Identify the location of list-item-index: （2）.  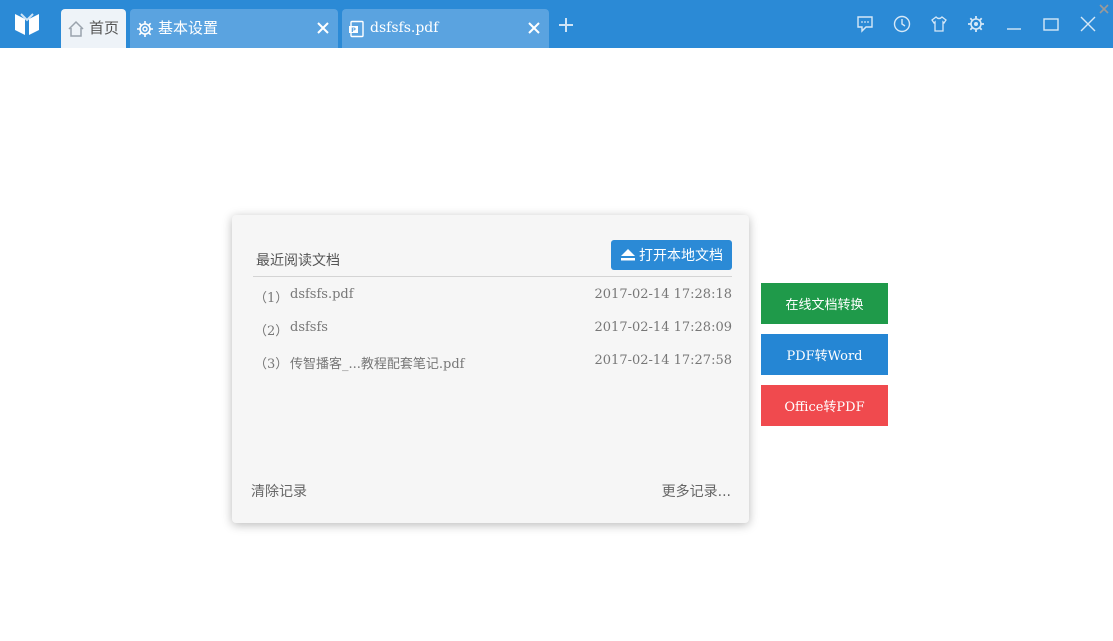
(271, 331).